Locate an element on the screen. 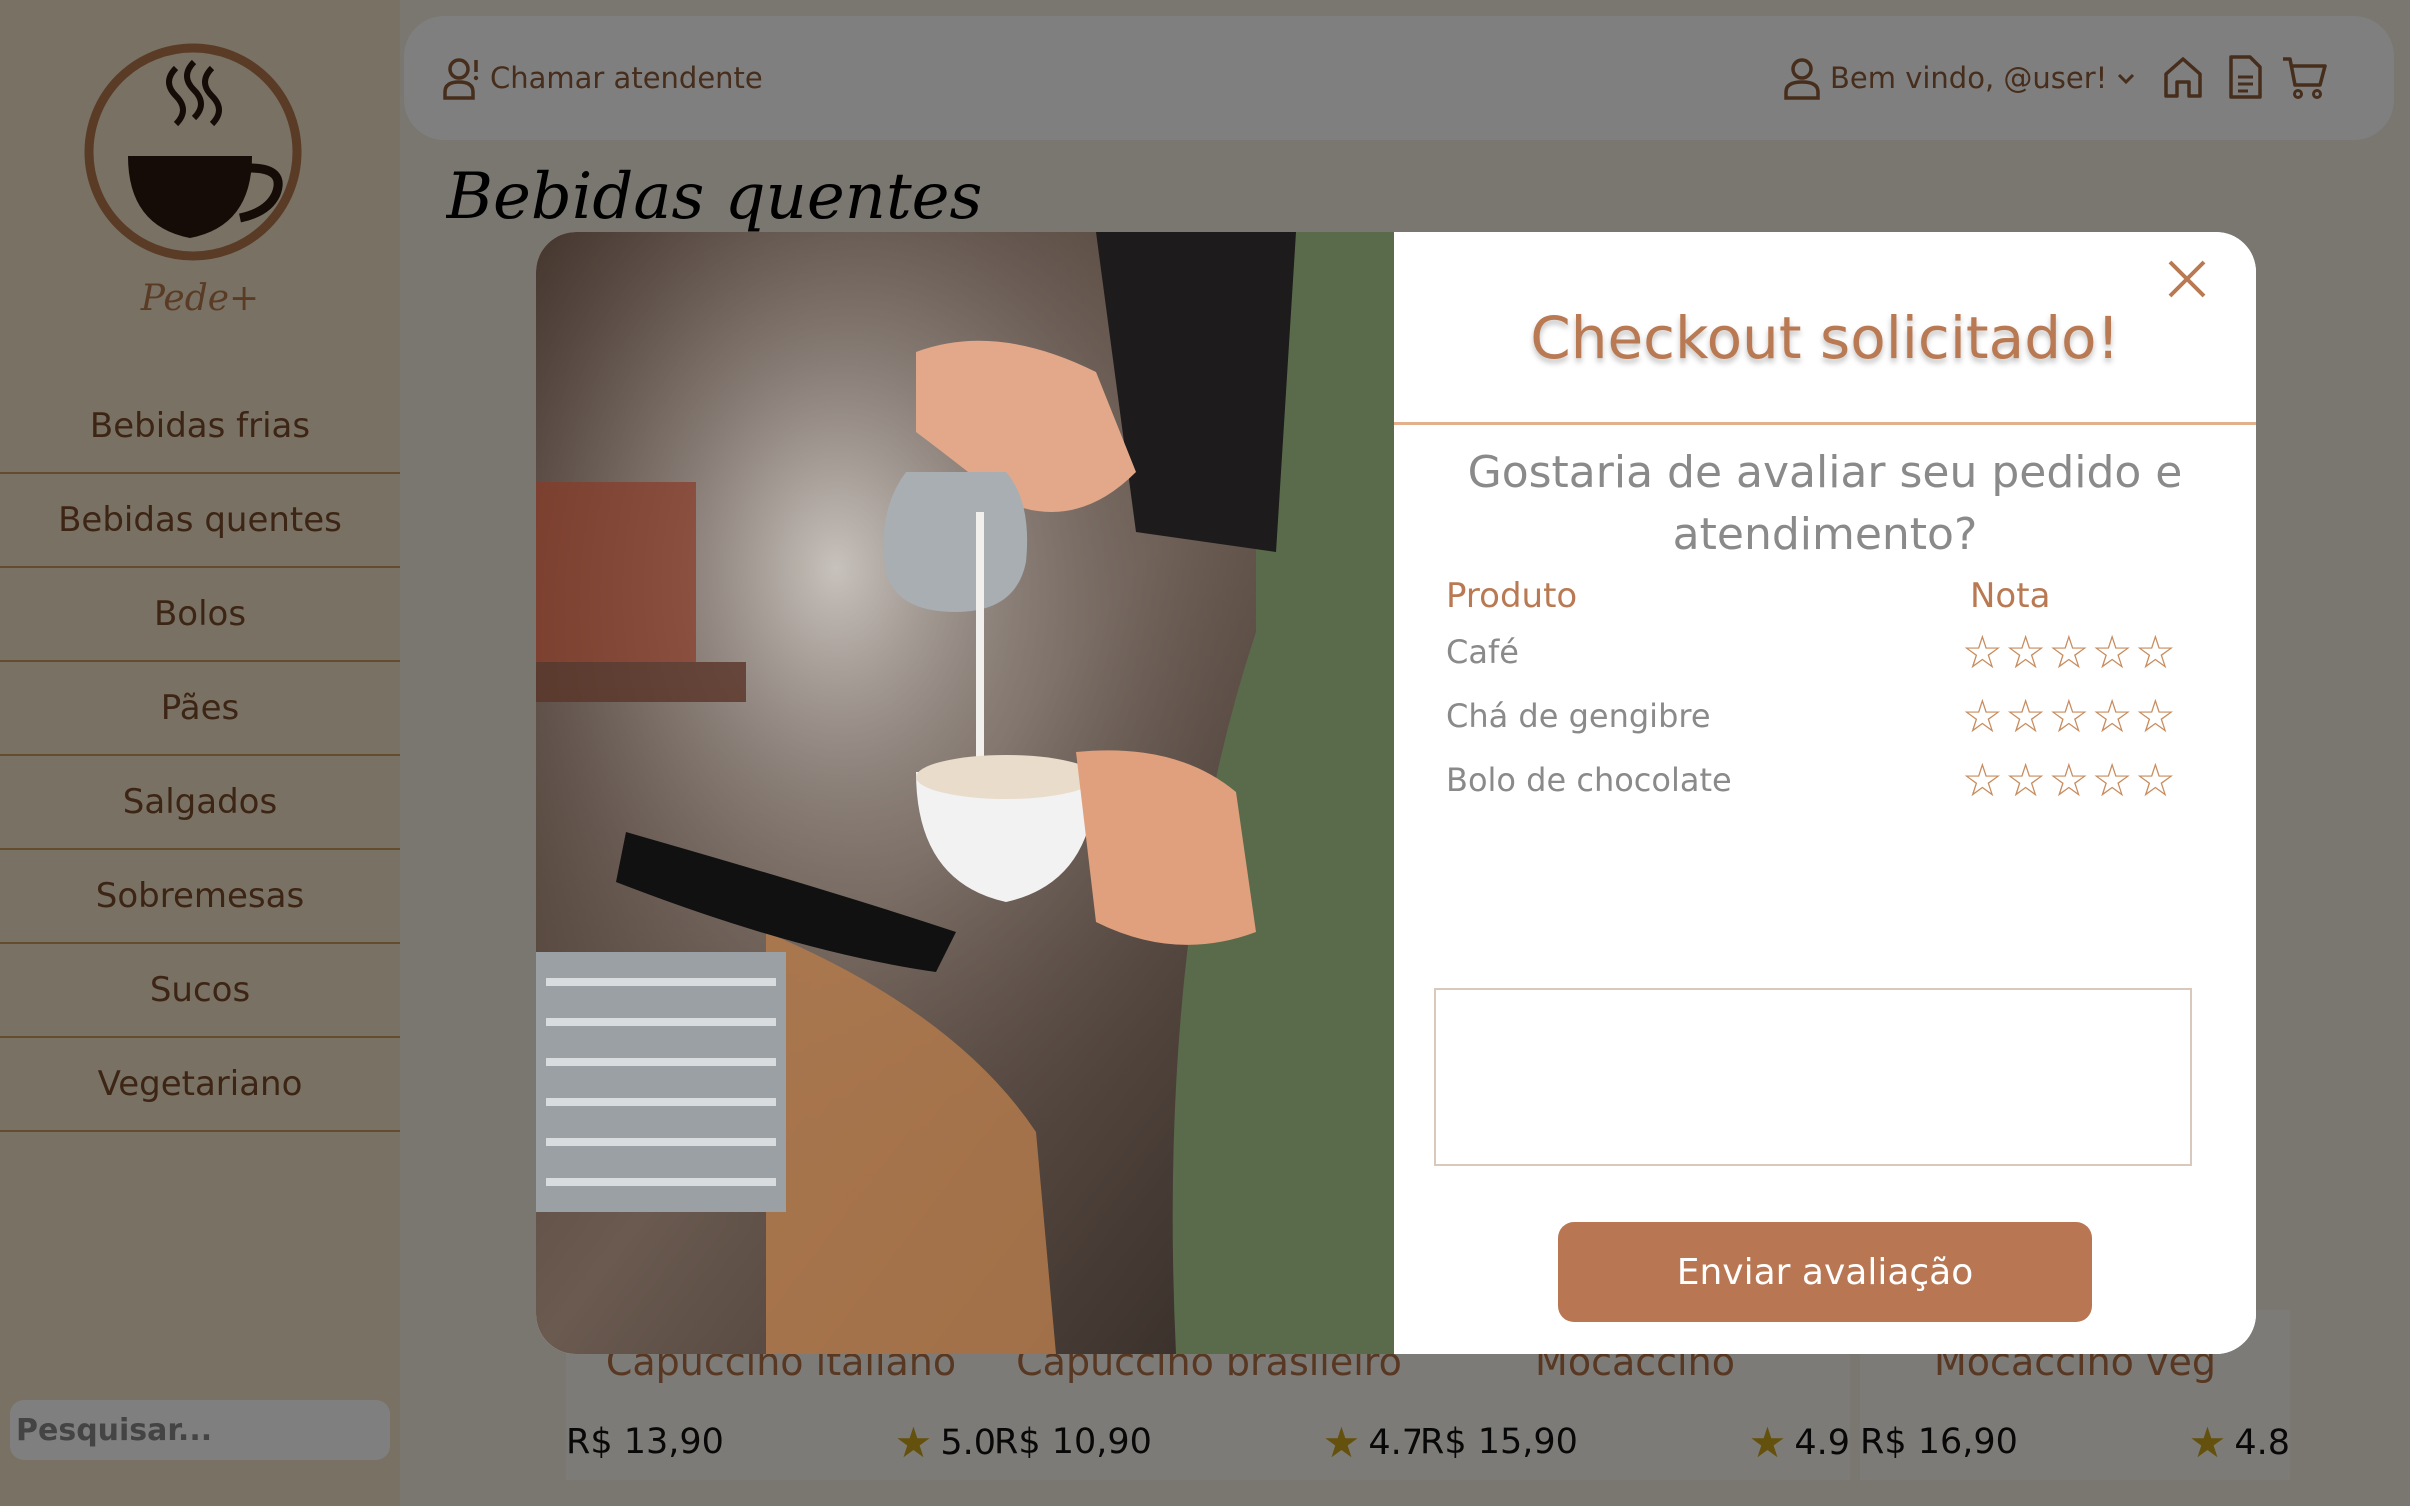 The width and height of the screenshot is (2410, 1506). close-icon is located at coordinates (2187, 279).